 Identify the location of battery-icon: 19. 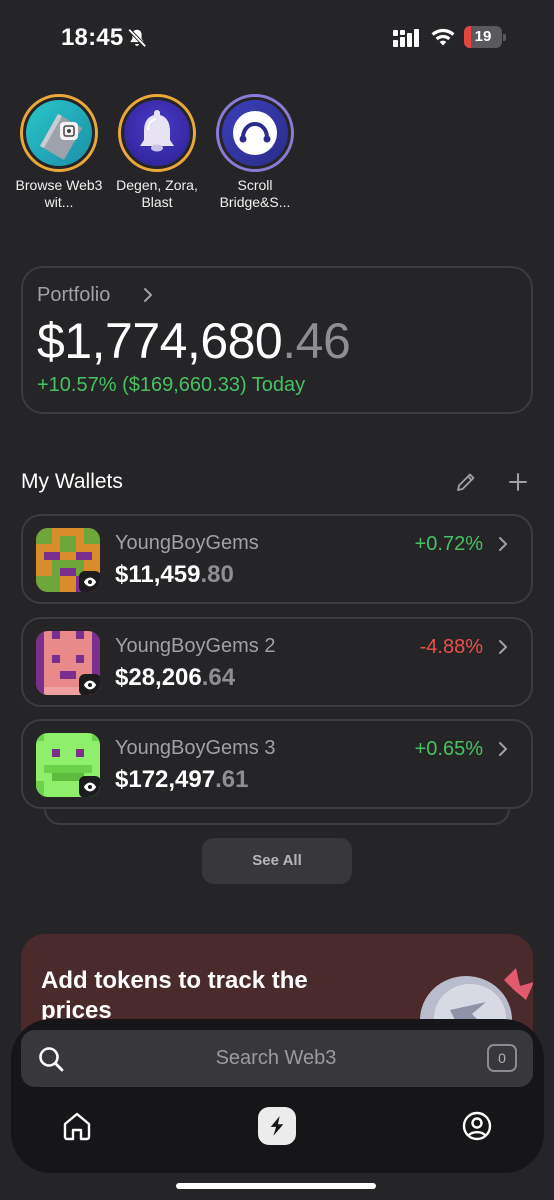
(485, 37).